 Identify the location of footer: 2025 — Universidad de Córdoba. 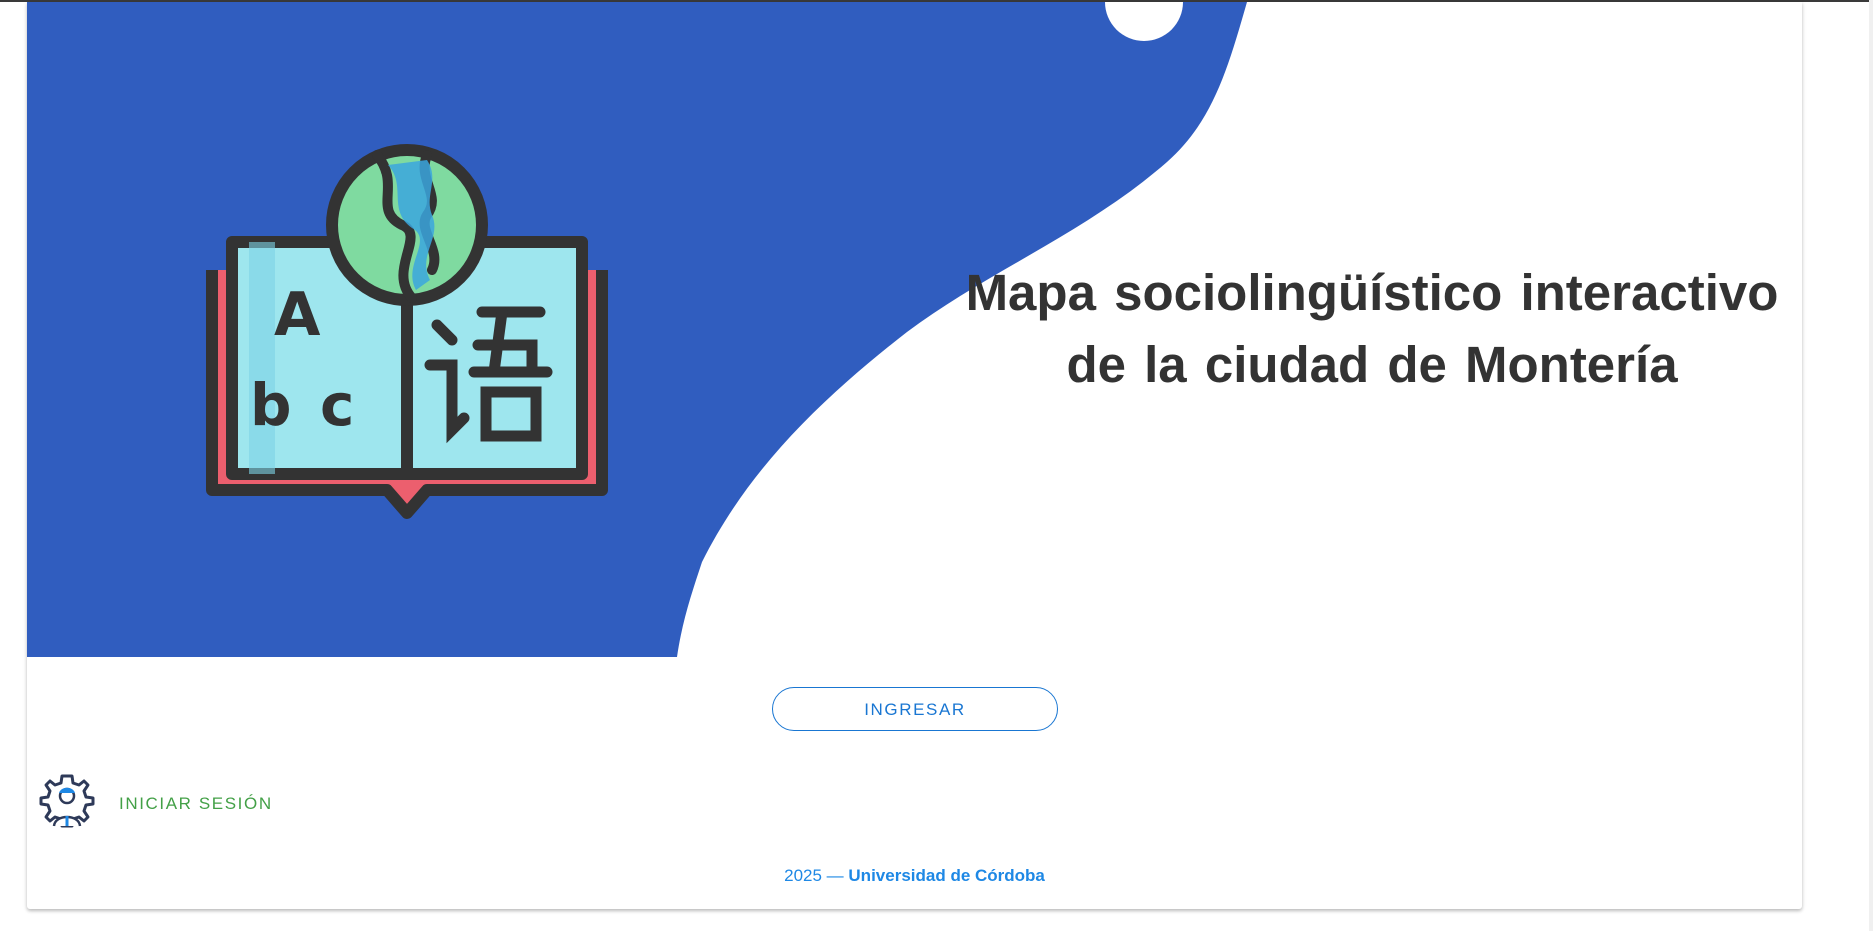
(914, 876).